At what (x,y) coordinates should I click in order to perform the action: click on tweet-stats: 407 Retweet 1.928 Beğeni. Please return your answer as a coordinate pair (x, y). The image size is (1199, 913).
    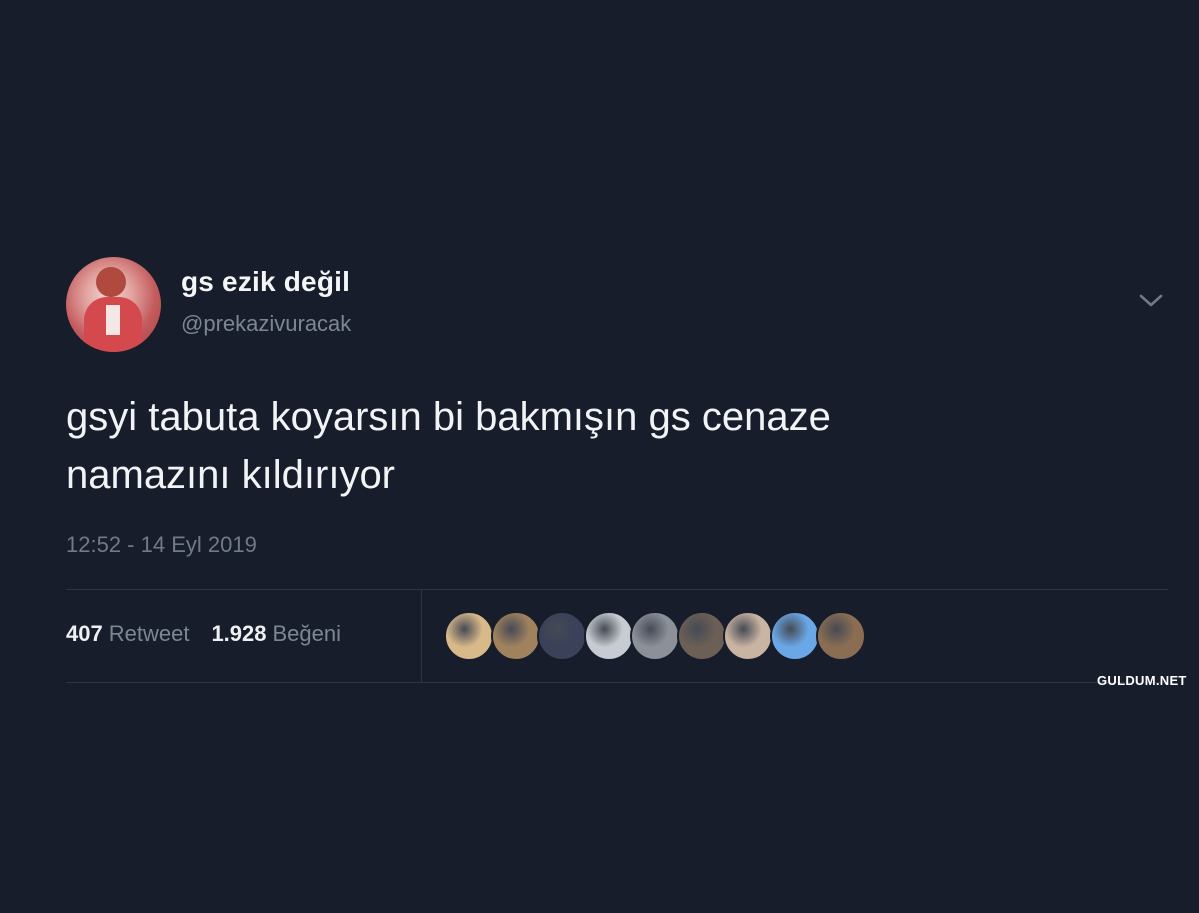
    Looking at the image, I should click on (214, 634).